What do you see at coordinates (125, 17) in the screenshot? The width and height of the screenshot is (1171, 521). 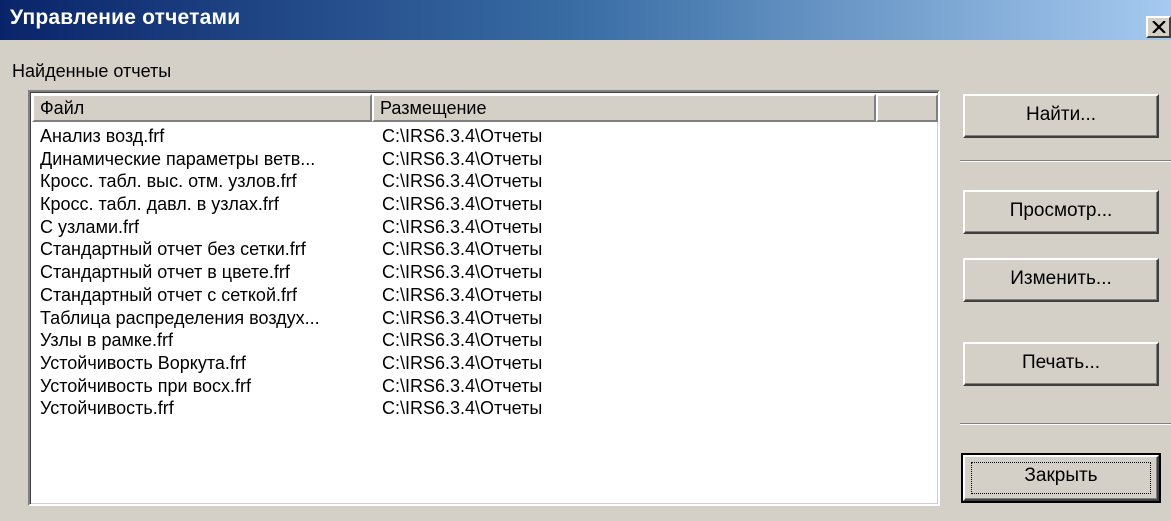 I see `window-title: Управление отчетами` at bounding box center [125, 17].